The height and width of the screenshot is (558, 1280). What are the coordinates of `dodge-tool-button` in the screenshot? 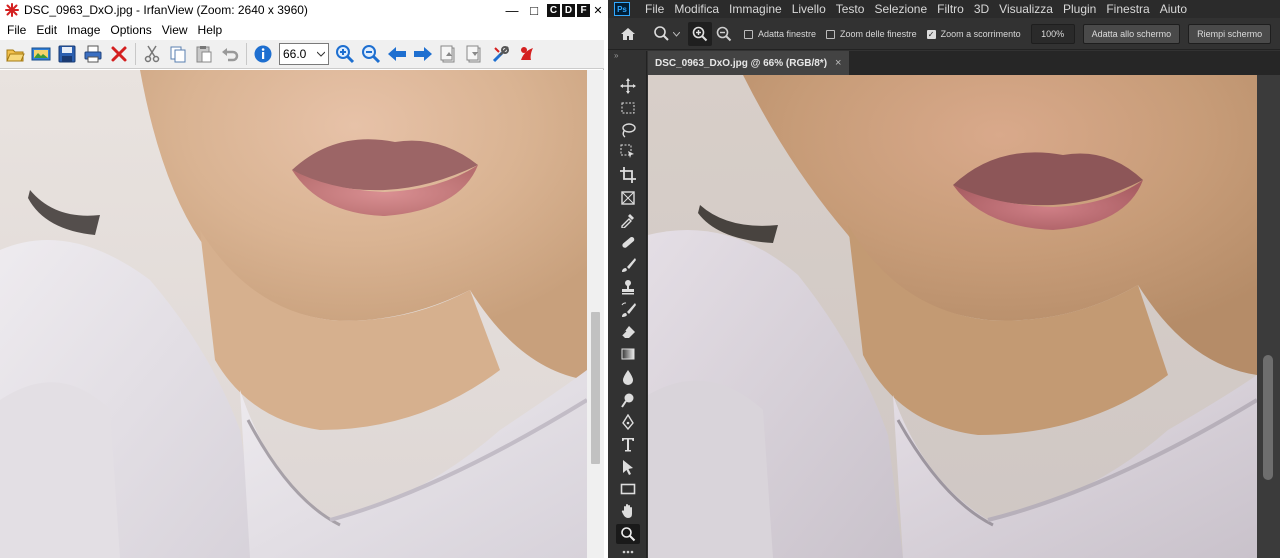 It's located at (628, 400).